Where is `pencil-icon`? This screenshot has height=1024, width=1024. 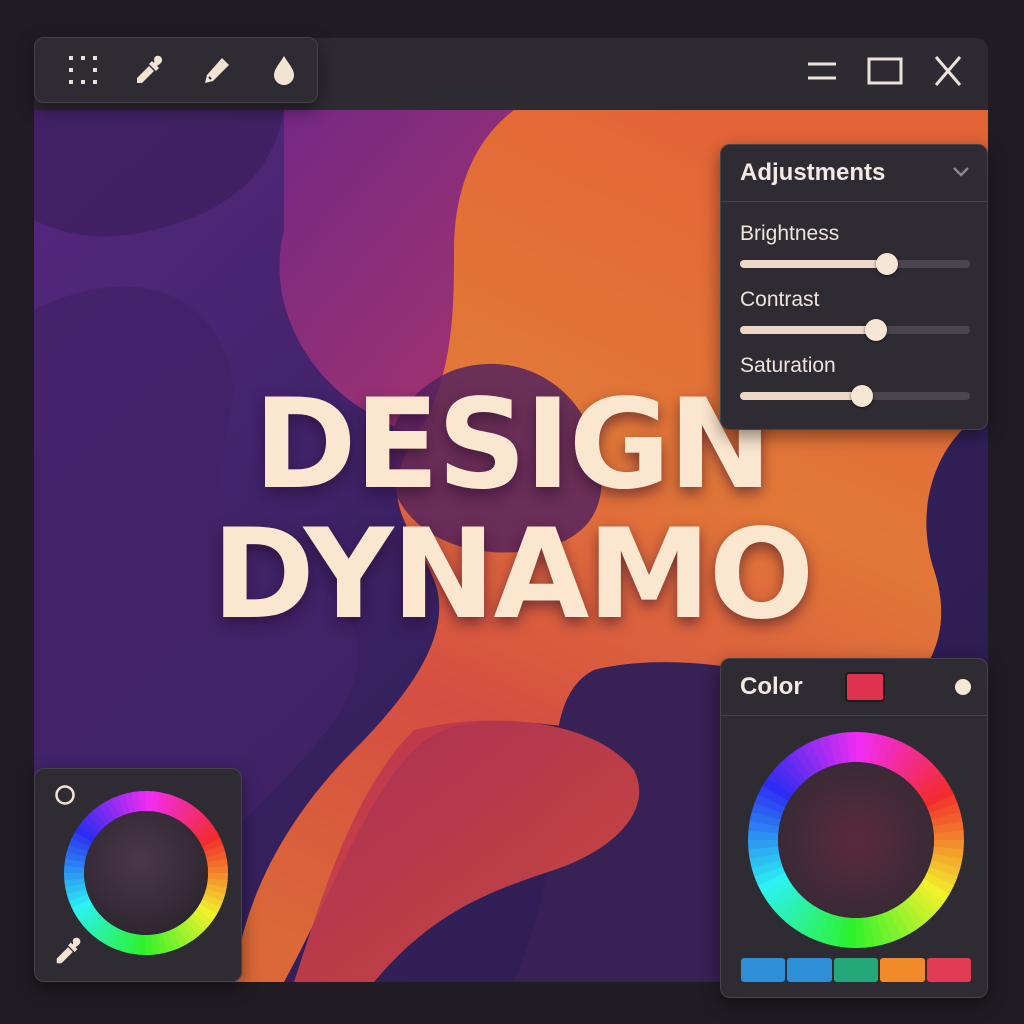 pencil-icon is located at coordinates (216, 70).